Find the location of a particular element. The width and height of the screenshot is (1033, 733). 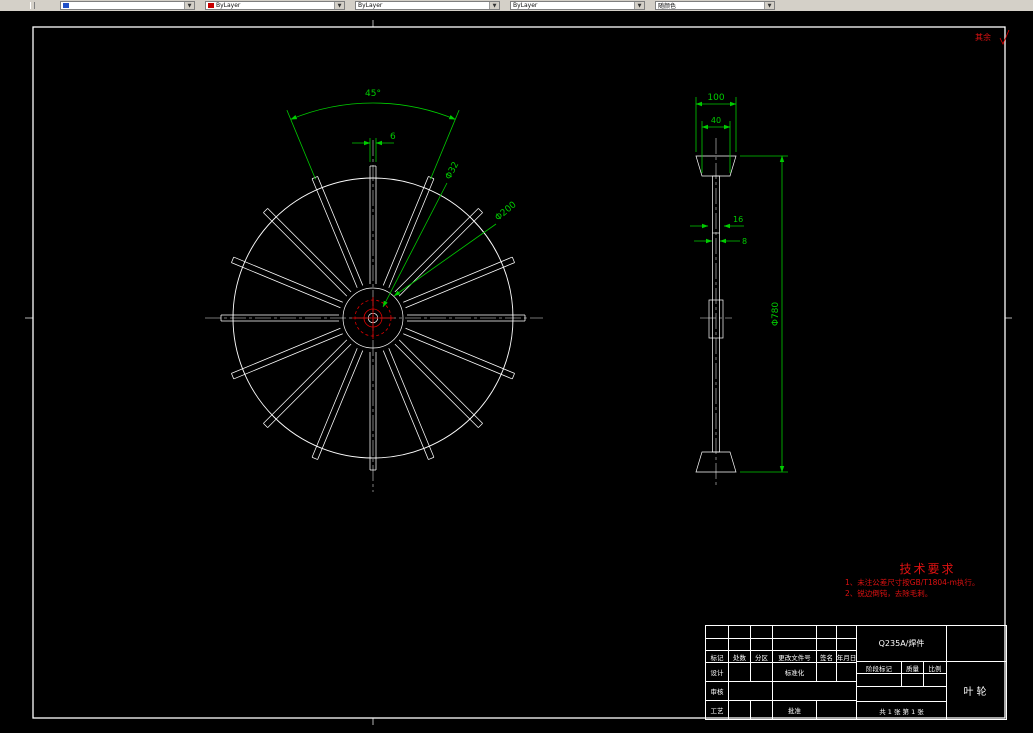

dimension-16: 16 is located at coordinates (717, 222).